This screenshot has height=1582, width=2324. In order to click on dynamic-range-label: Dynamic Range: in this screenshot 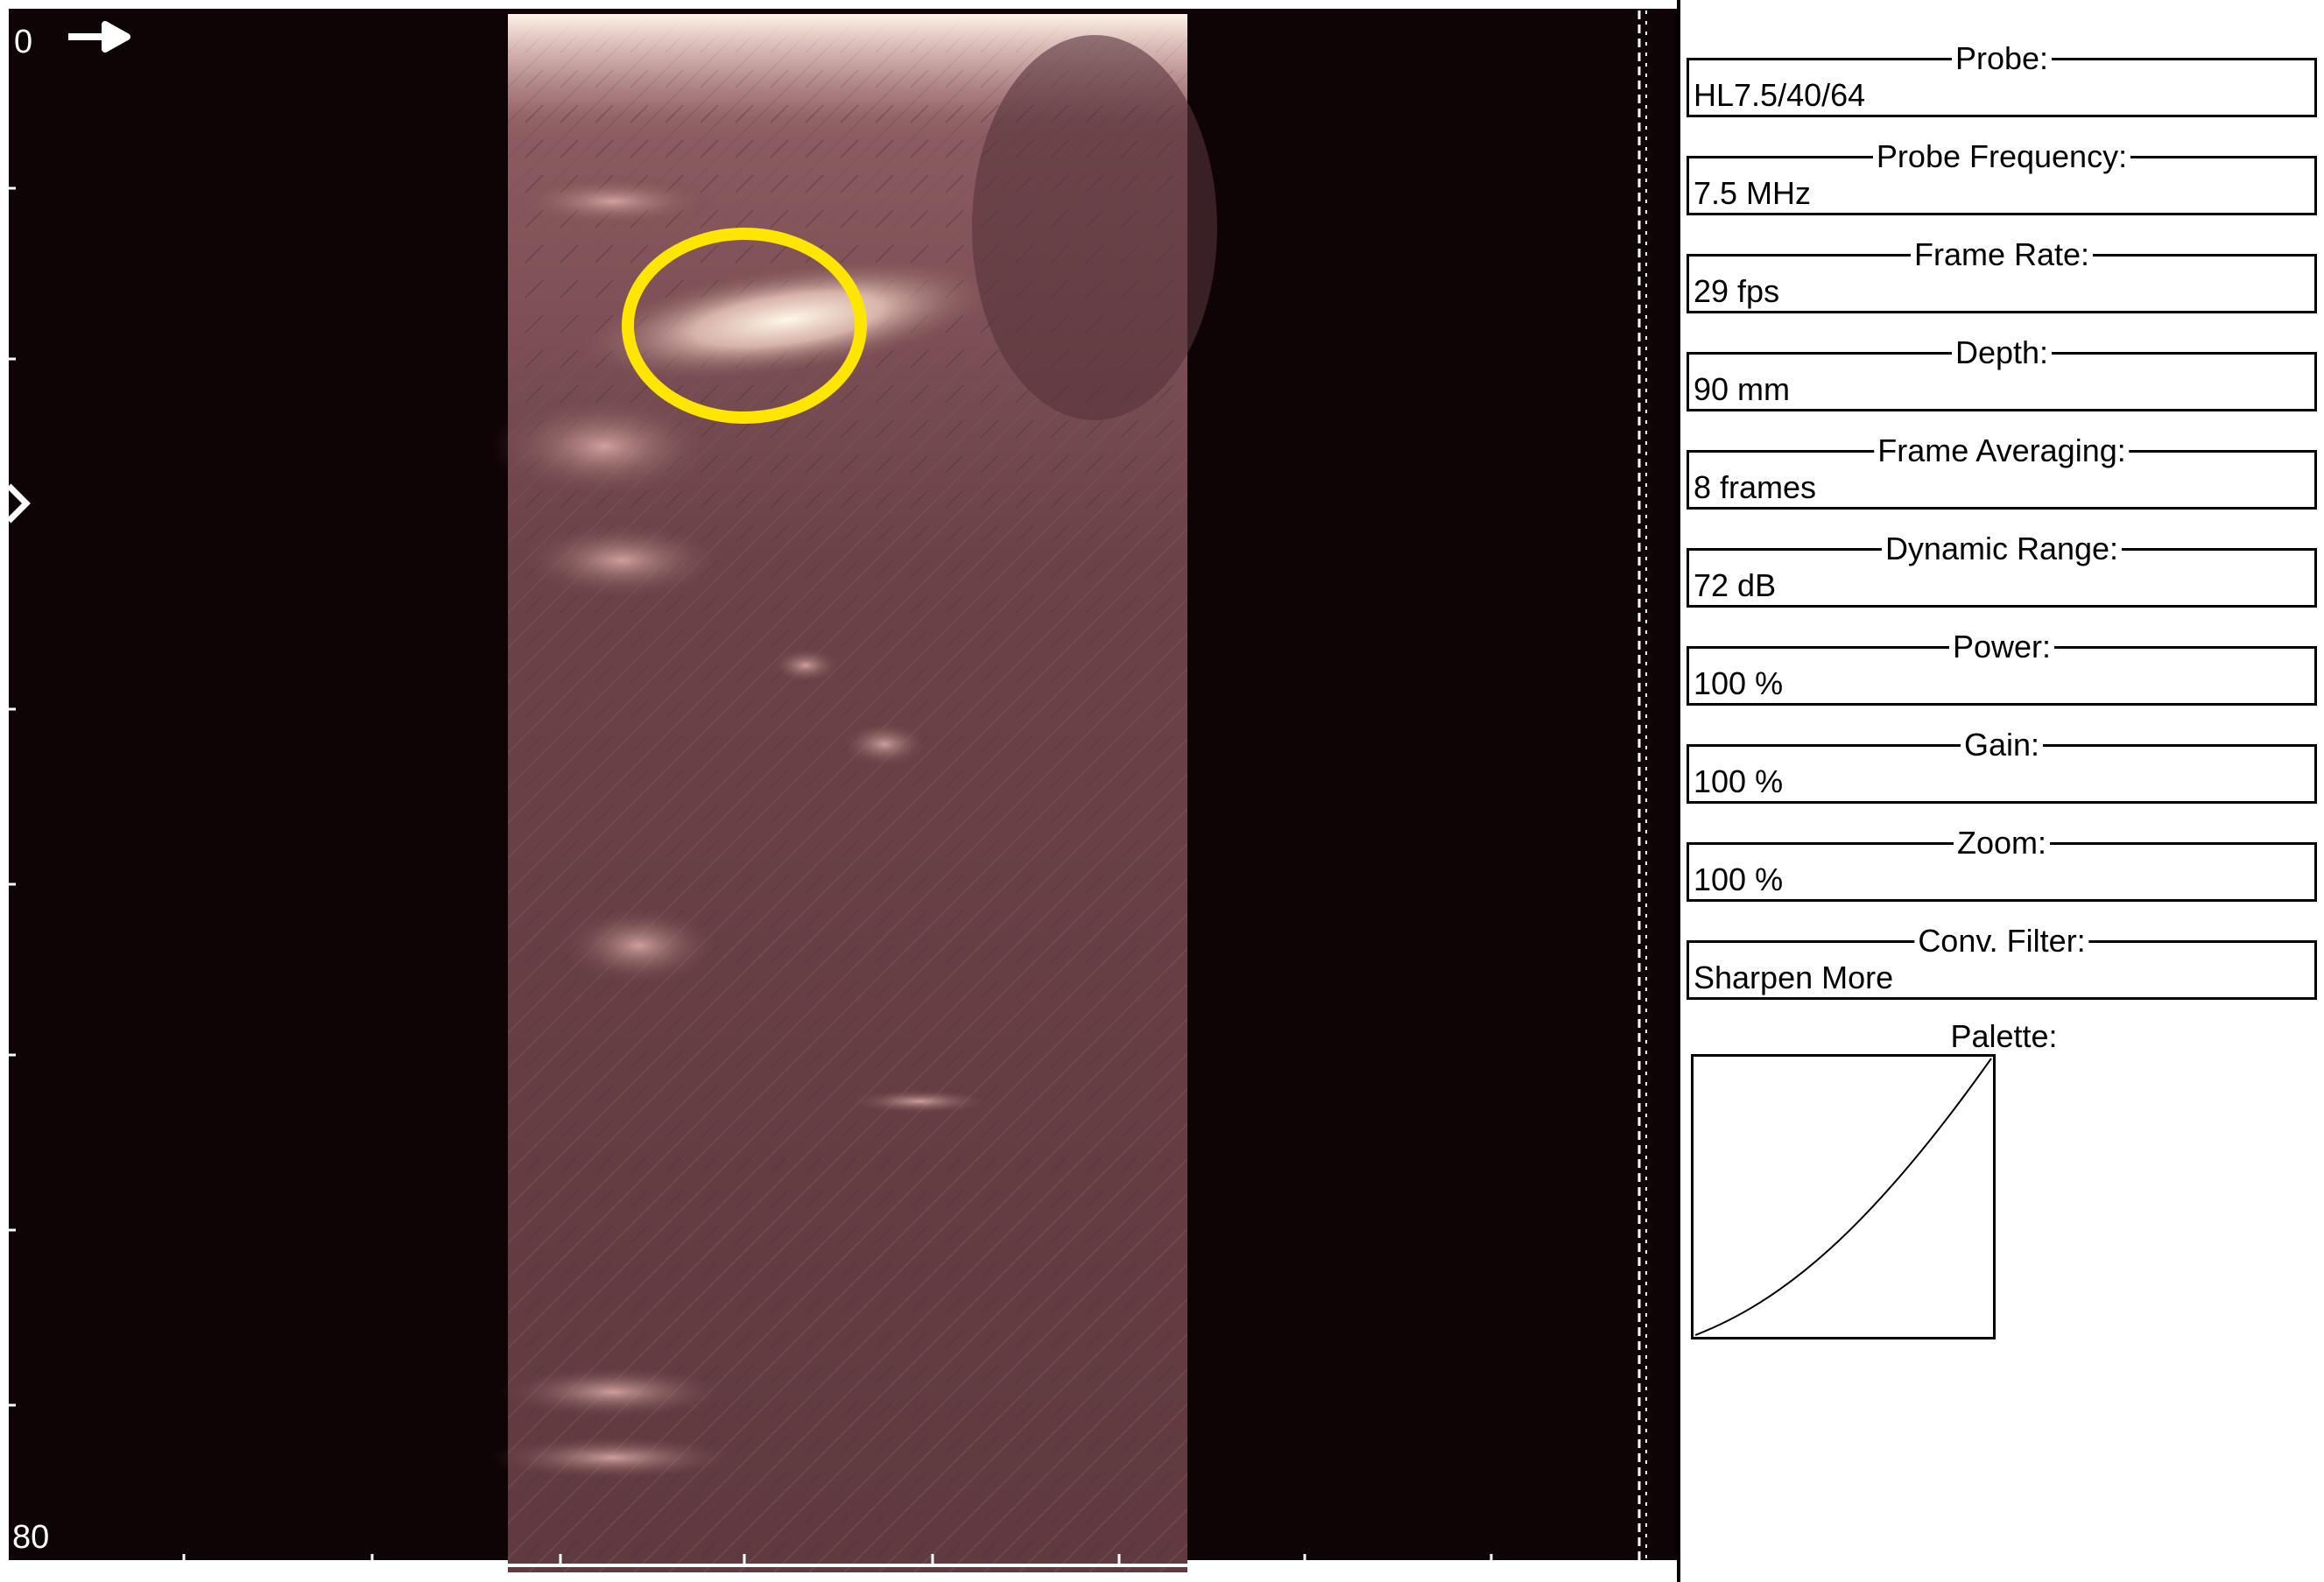, I will do `click(2002, 549)`.